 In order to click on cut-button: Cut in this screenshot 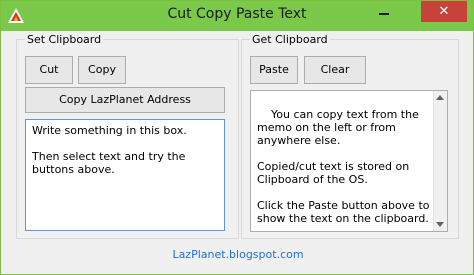, I will do `click(49, 70)`.